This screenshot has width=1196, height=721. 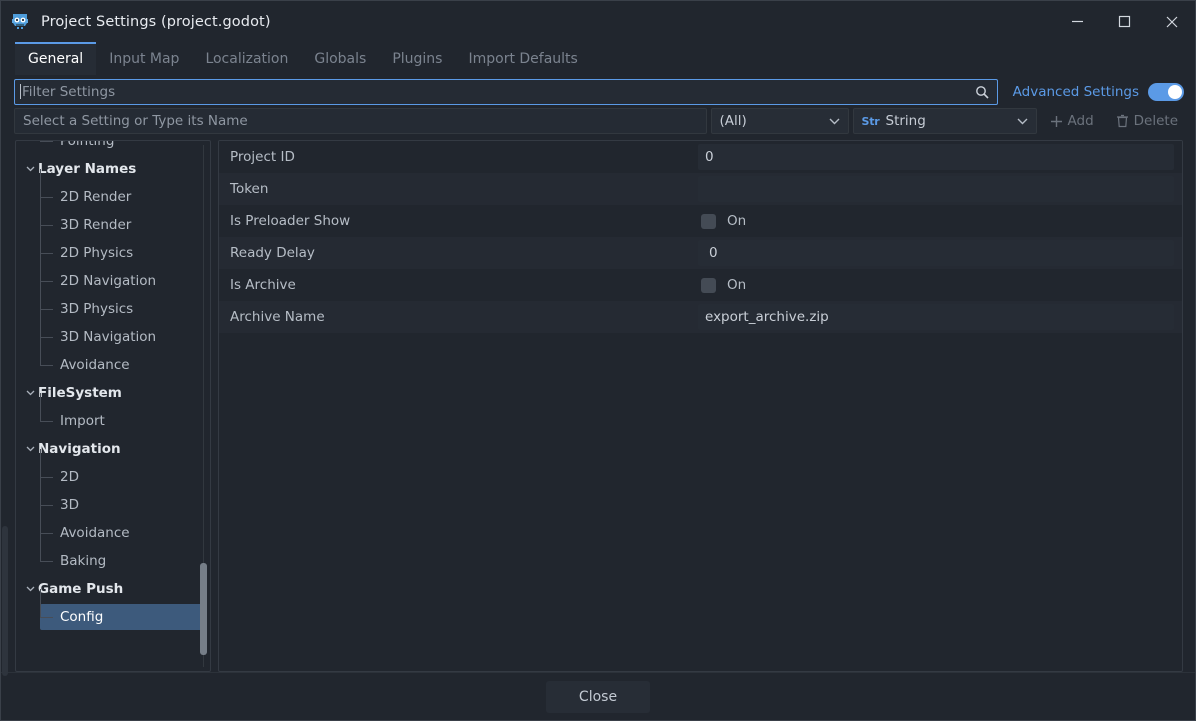 I want to click on advanced-settings-toggle, so click(x=1166, y=91).